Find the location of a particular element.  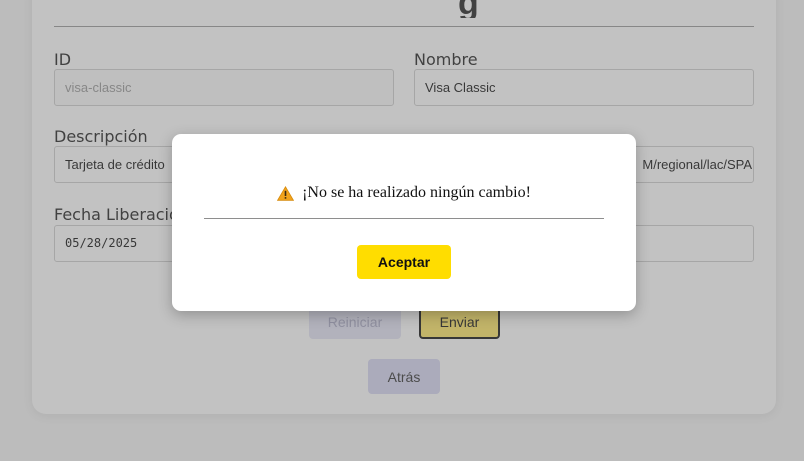

dialog-divider is located at coordinates (404, 218).